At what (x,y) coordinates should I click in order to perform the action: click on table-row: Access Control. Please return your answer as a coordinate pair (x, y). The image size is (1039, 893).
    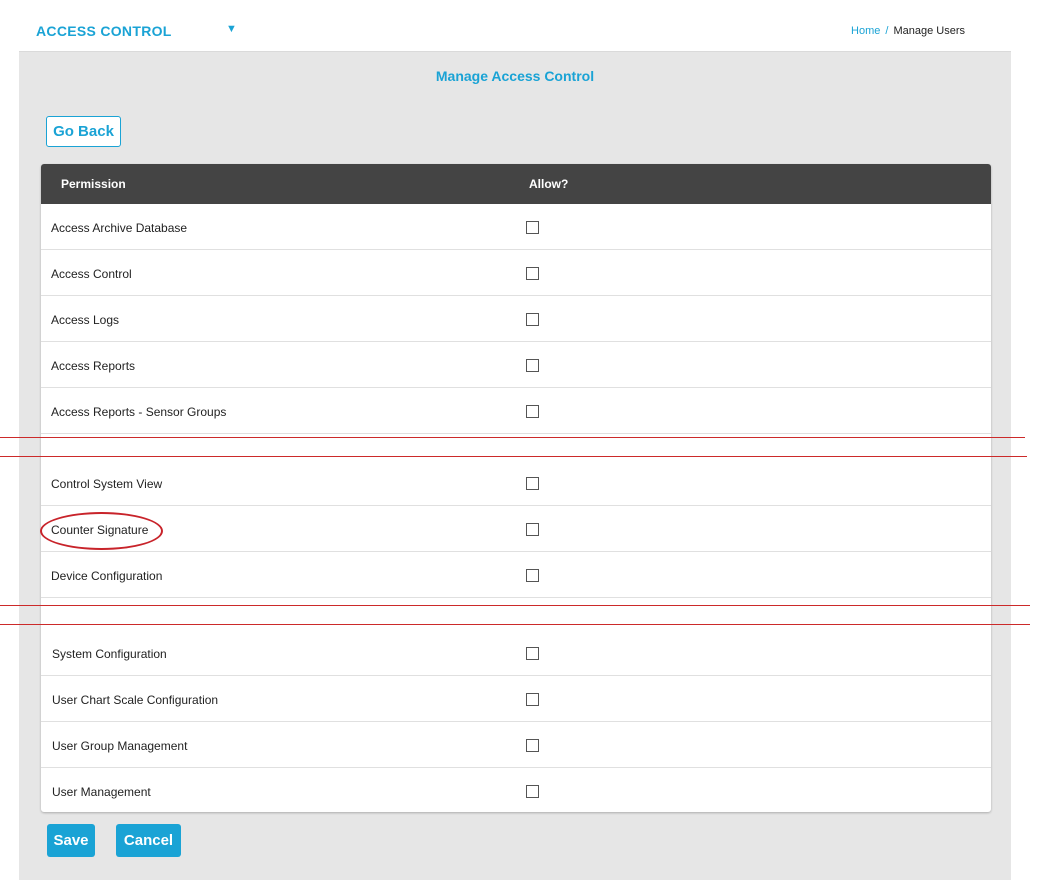
    Looking at the image, I should click on (516, 273).